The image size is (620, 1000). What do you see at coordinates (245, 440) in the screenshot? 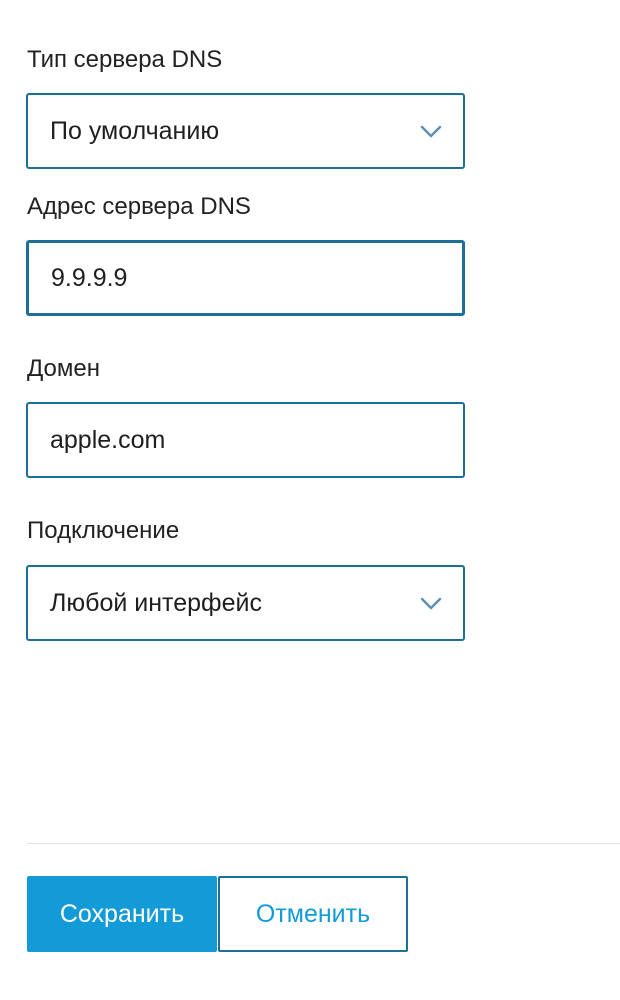
I see `domain-input: apple.com` at bounding box center [245, 440].